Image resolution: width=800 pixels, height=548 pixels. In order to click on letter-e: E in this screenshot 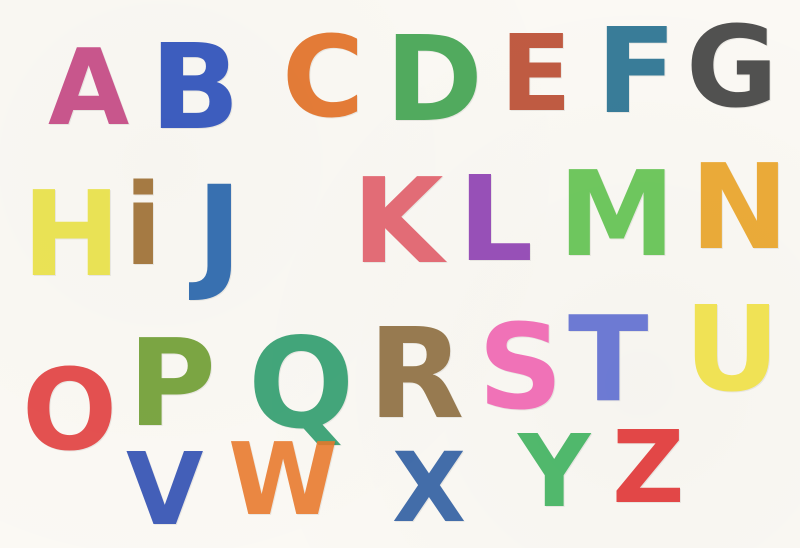, I will do `click(536, 74)`.